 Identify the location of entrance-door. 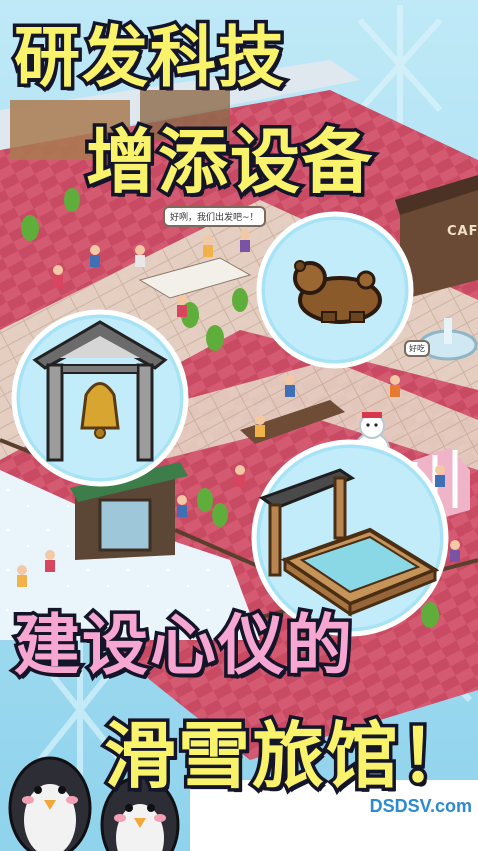
(125, 525).